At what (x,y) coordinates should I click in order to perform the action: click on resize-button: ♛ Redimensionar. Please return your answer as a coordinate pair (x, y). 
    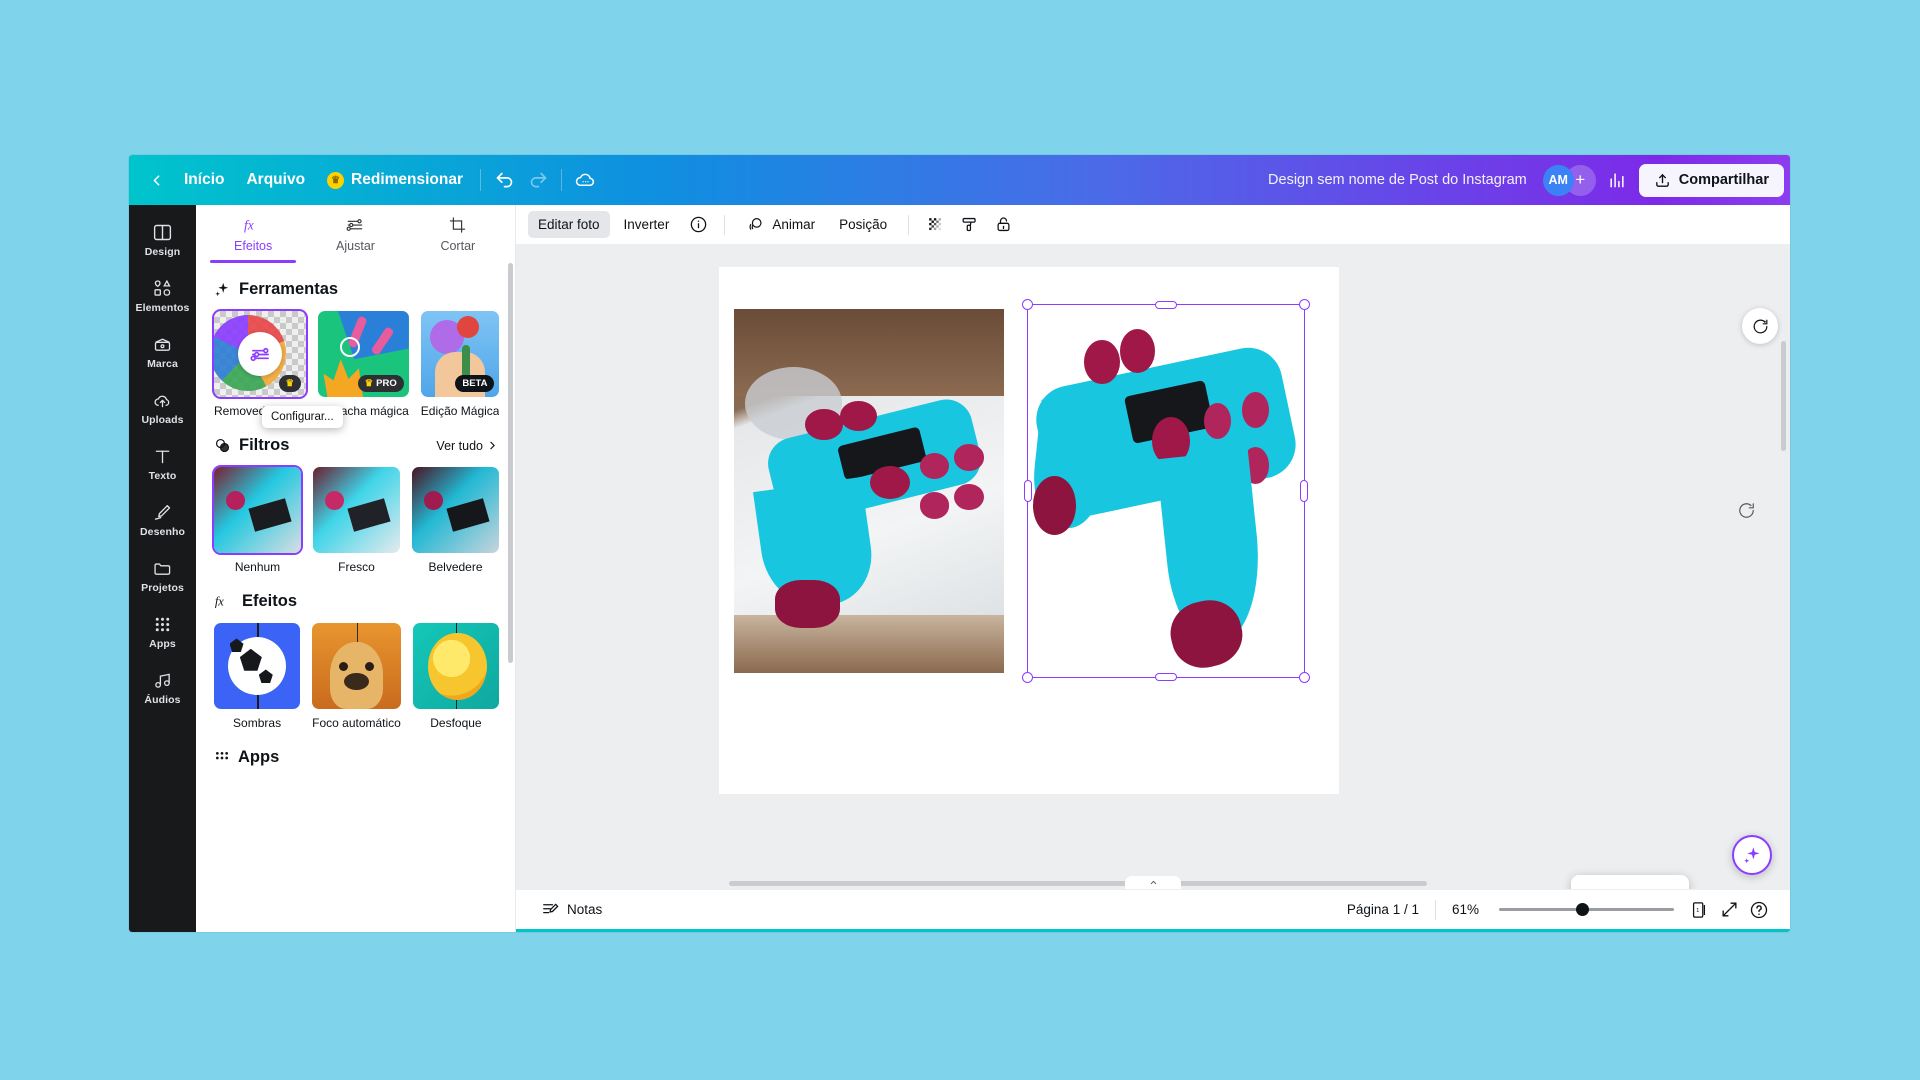
    Looking at the image, I should click on (395, 180).